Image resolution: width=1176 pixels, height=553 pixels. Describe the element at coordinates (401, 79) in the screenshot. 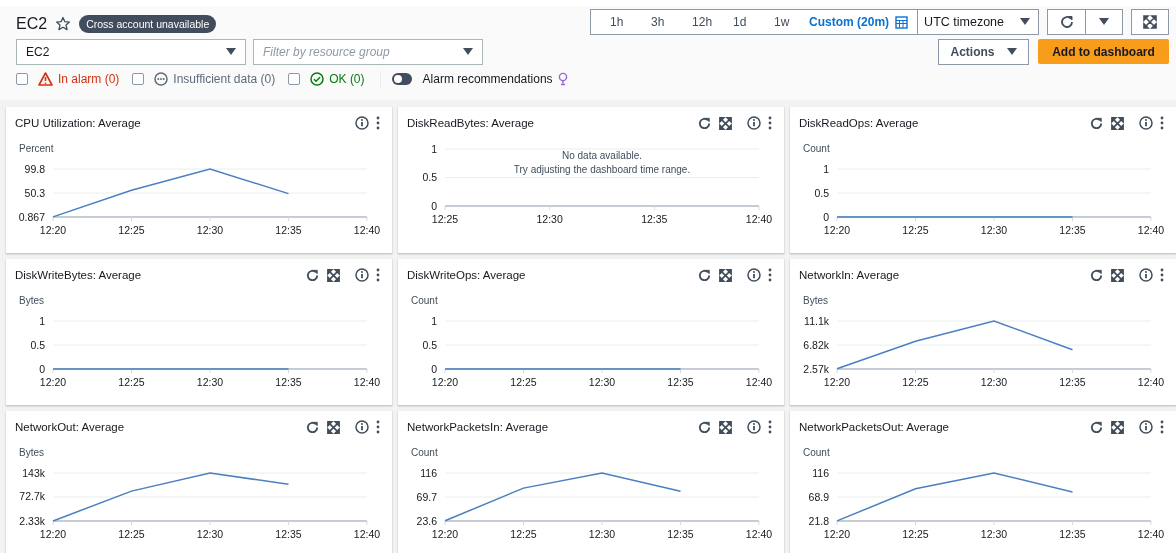

I see `toggle-switch` at that location.